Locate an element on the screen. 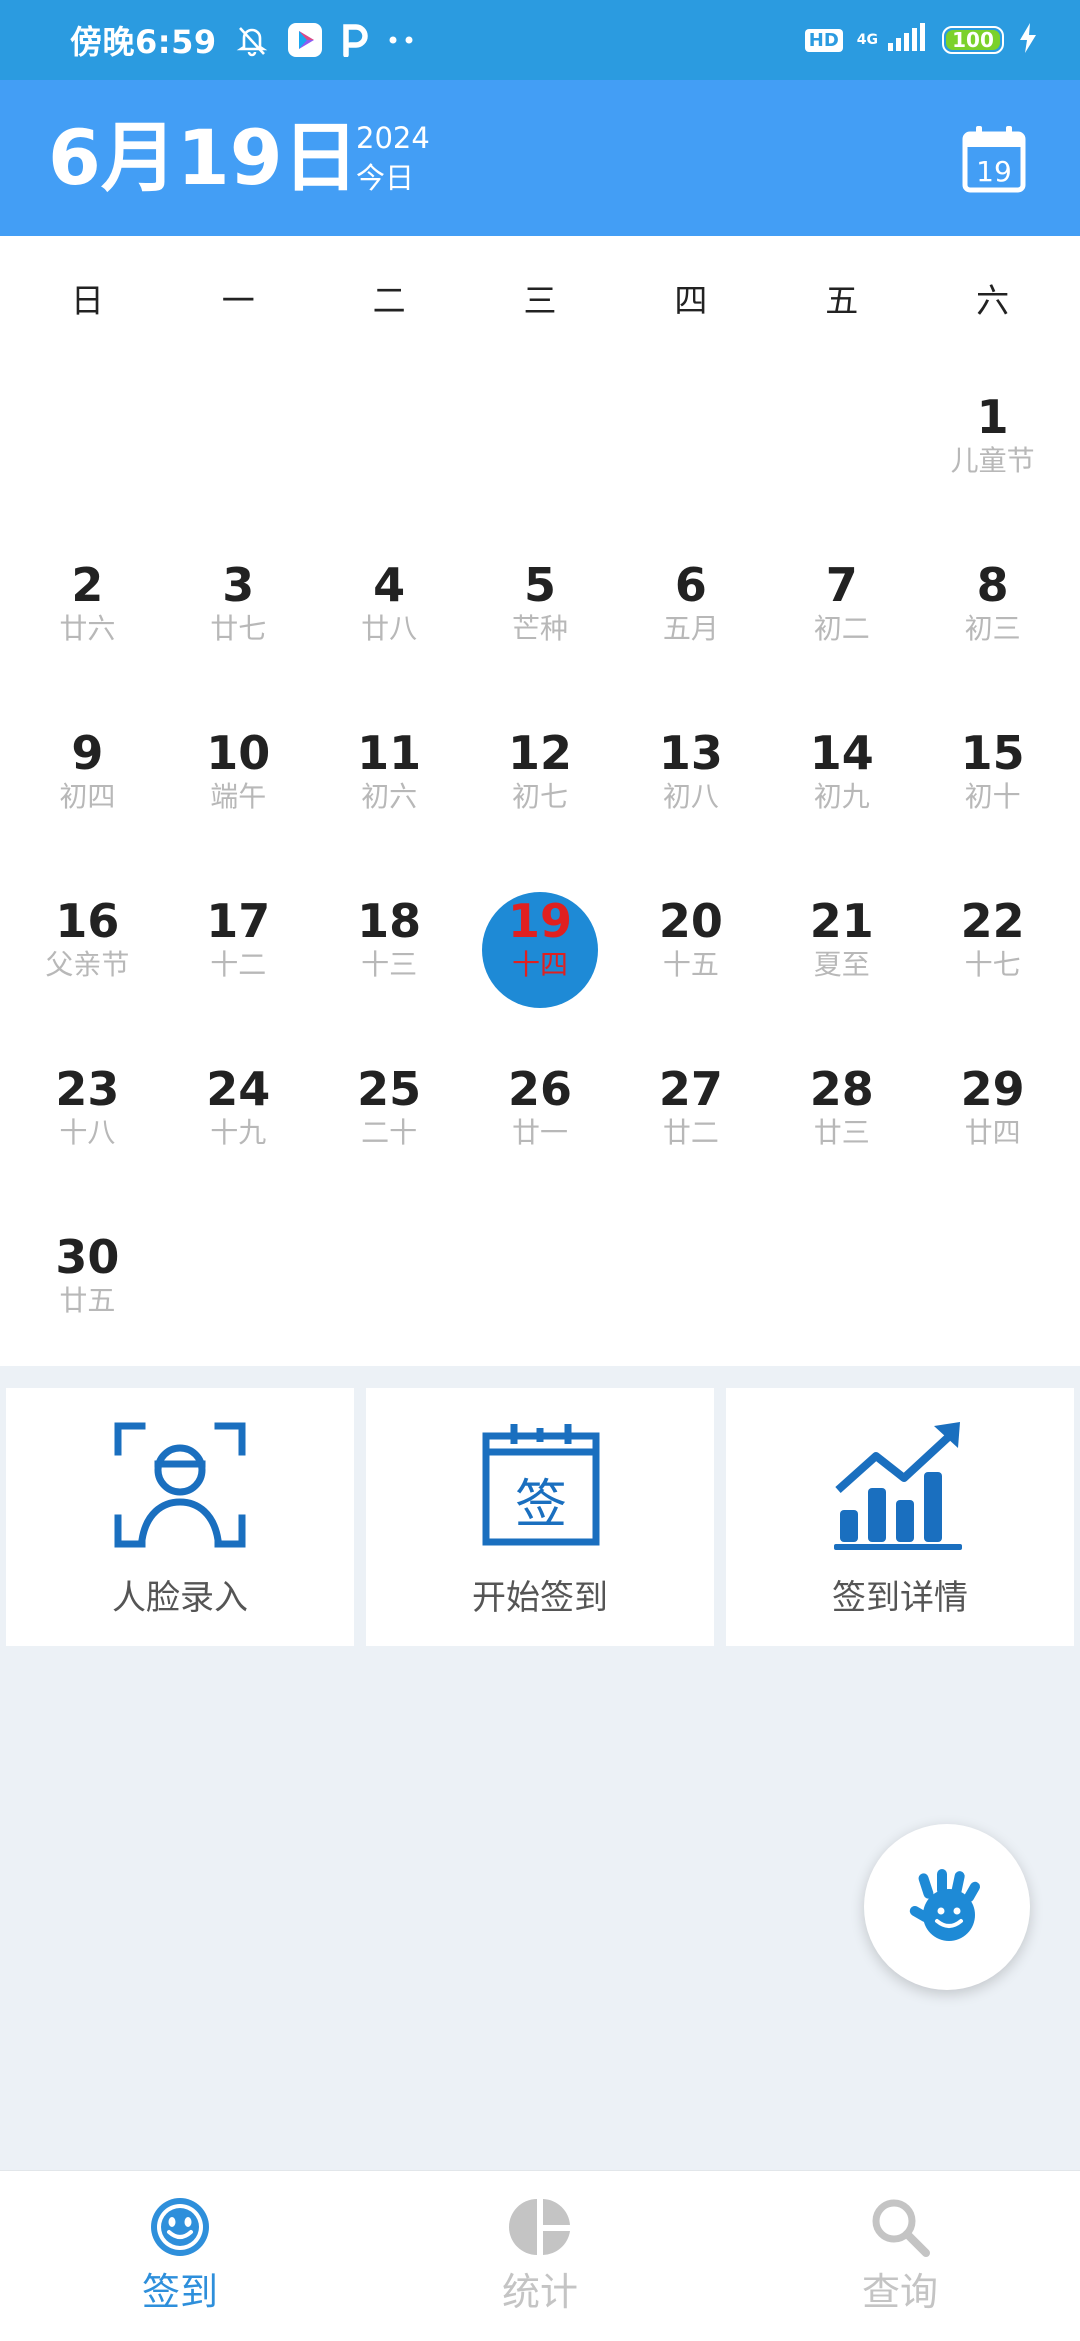 Image resolution: width=1080 pixels, height=2341 pixels. battery-indicator: 100 is located at coordinates (973, 40).